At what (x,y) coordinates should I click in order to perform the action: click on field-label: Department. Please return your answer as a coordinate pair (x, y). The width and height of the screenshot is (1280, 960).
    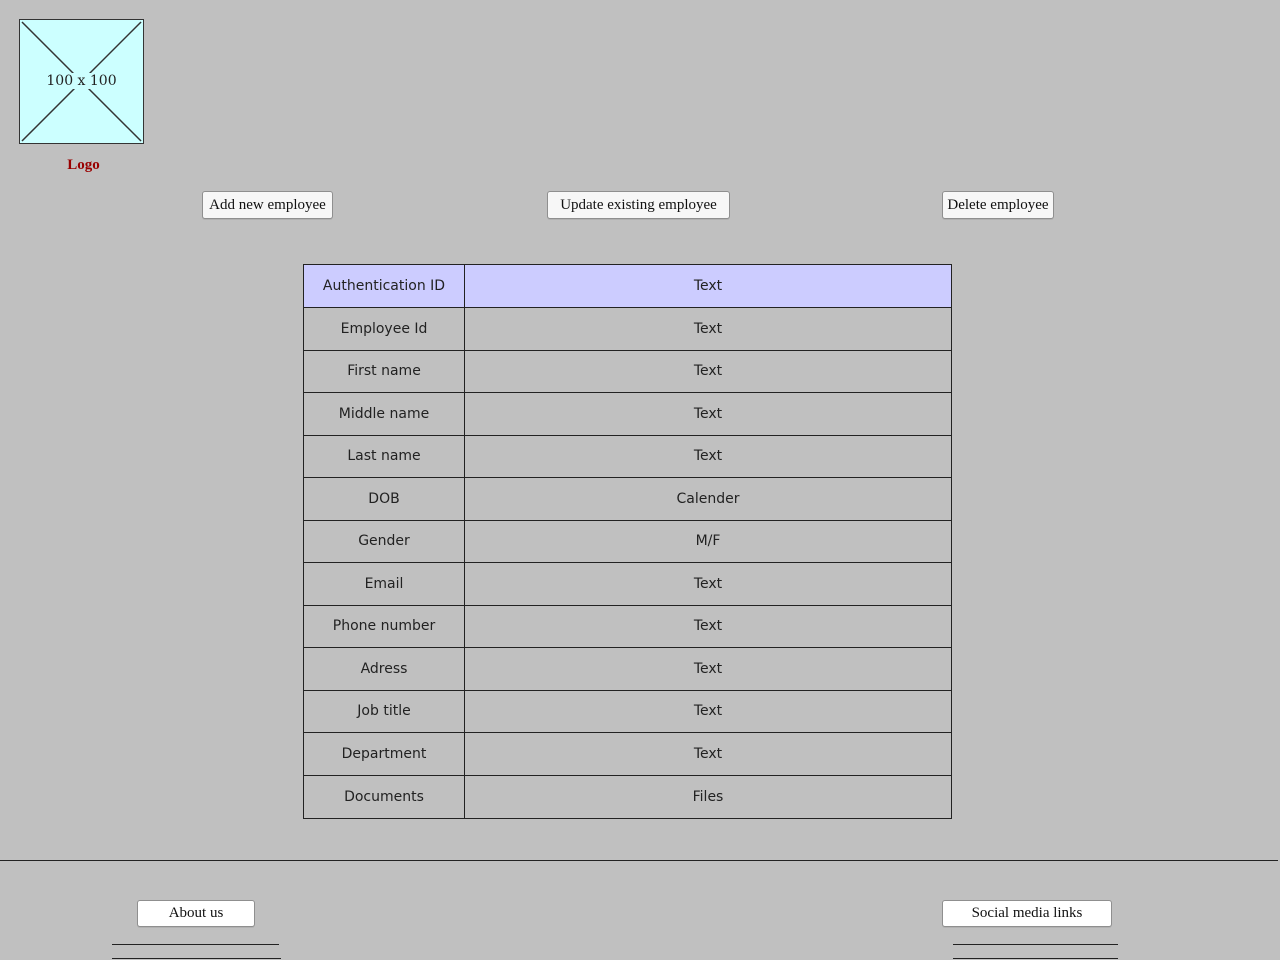
    Looking at the image, I should click on (384, 754).